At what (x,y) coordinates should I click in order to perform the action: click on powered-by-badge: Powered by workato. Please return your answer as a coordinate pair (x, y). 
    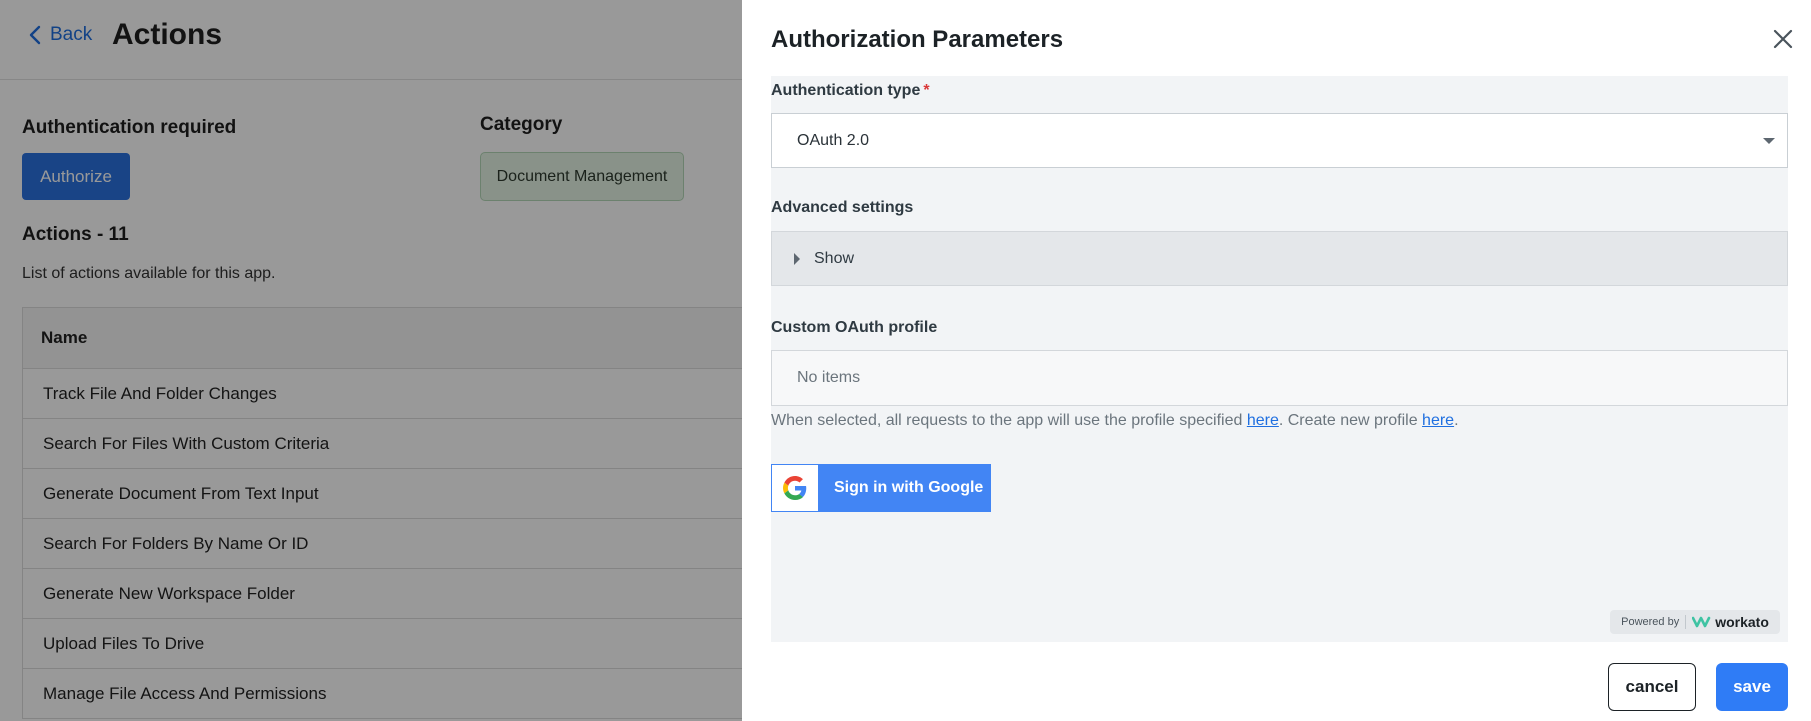
    Looking at the image, I should click on (1695, 622).